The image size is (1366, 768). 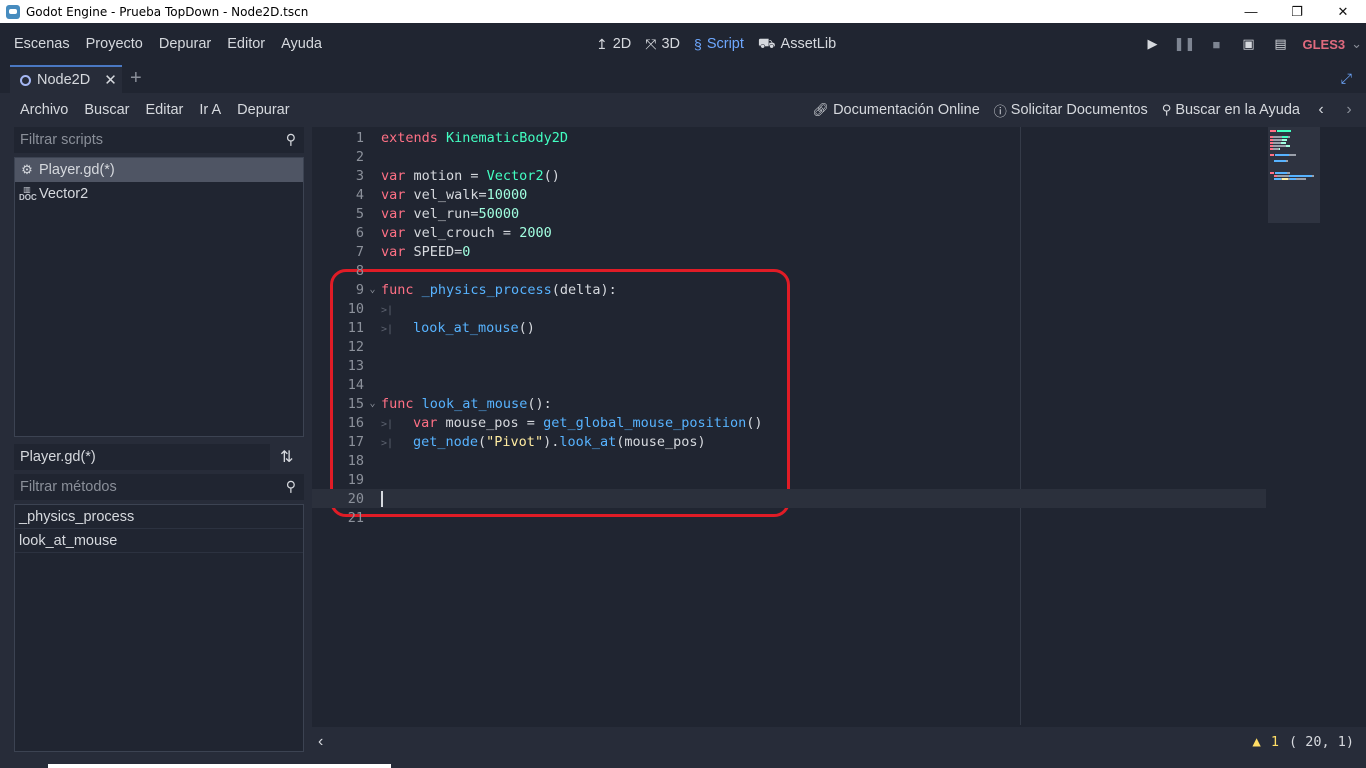 I want to click on menu-editar: Editar, so click(x=165, y=110).